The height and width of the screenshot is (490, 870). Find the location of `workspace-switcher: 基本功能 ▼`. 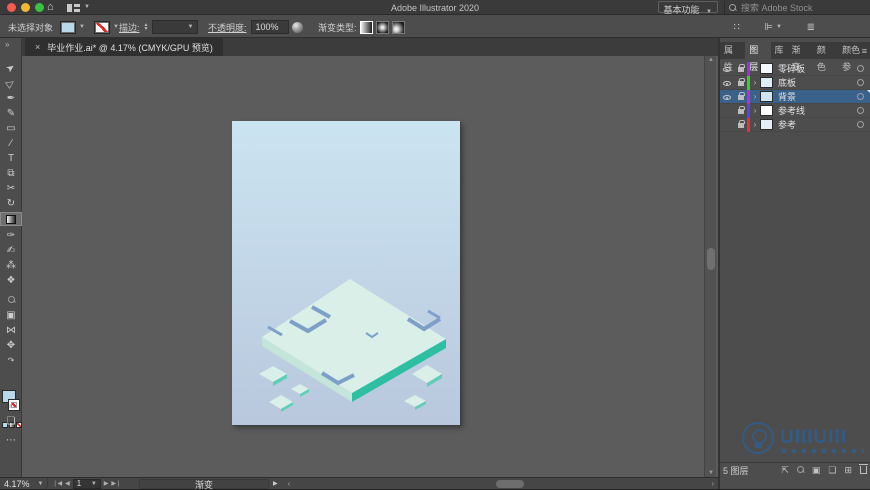

workspace-switcher: 基本功能 ▼ is located at coordinates (687, 8).